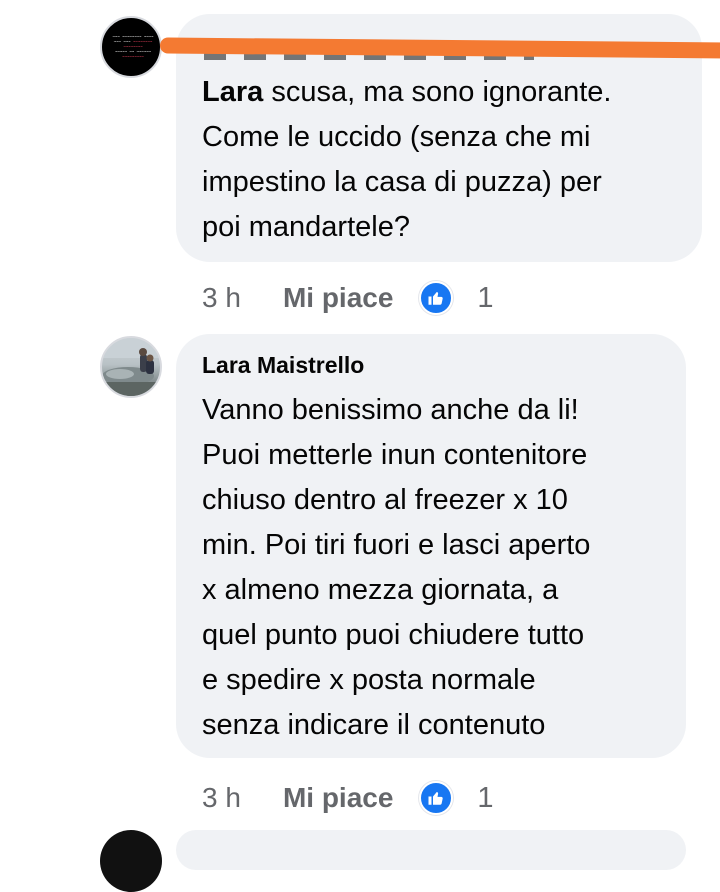  I want to click on avatar-image, so click(131, 367).